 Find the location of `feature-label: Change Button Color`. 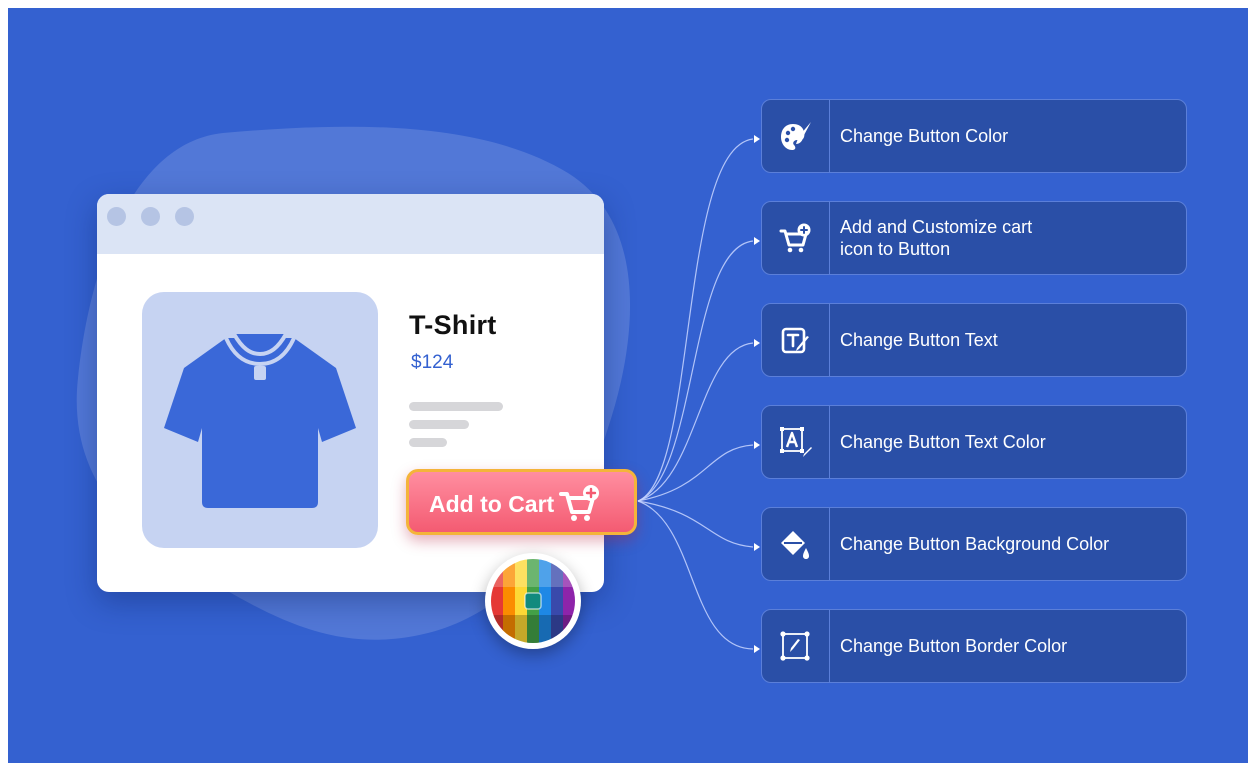

feature-label: Change Button Color is located at coordinates (924, 136).